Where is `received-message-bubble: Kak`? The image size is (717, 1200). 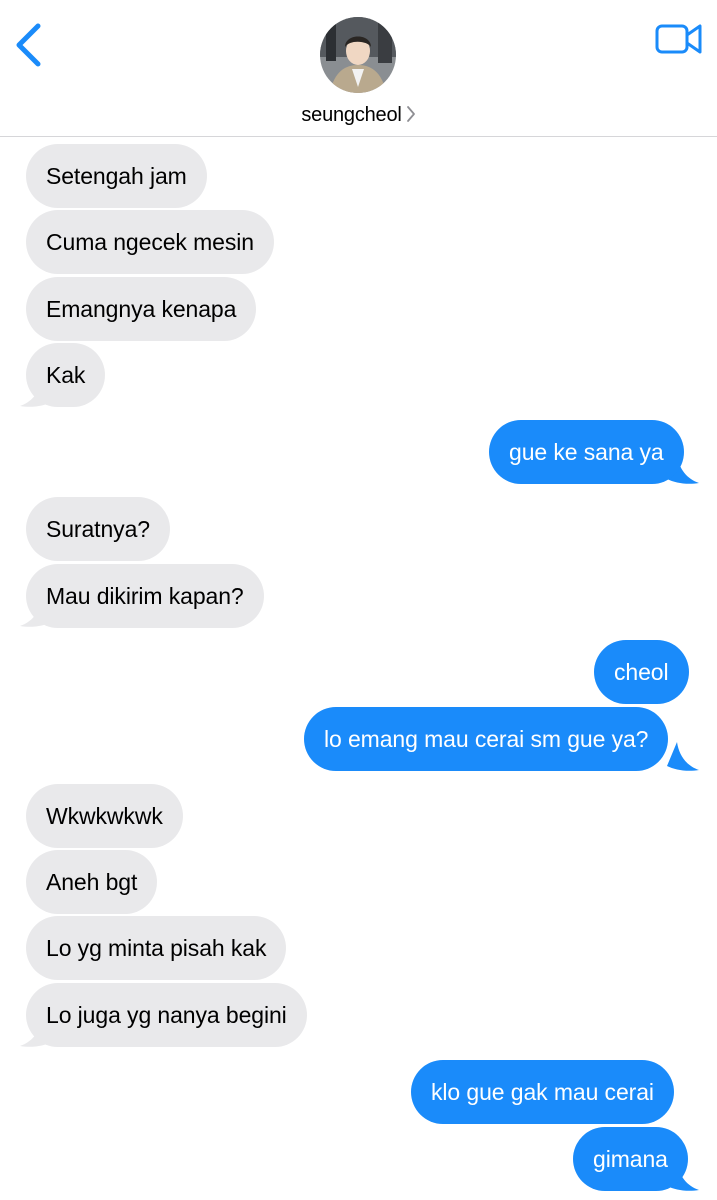 received-message-bubble: Kak is located at coordinates (66, 375).